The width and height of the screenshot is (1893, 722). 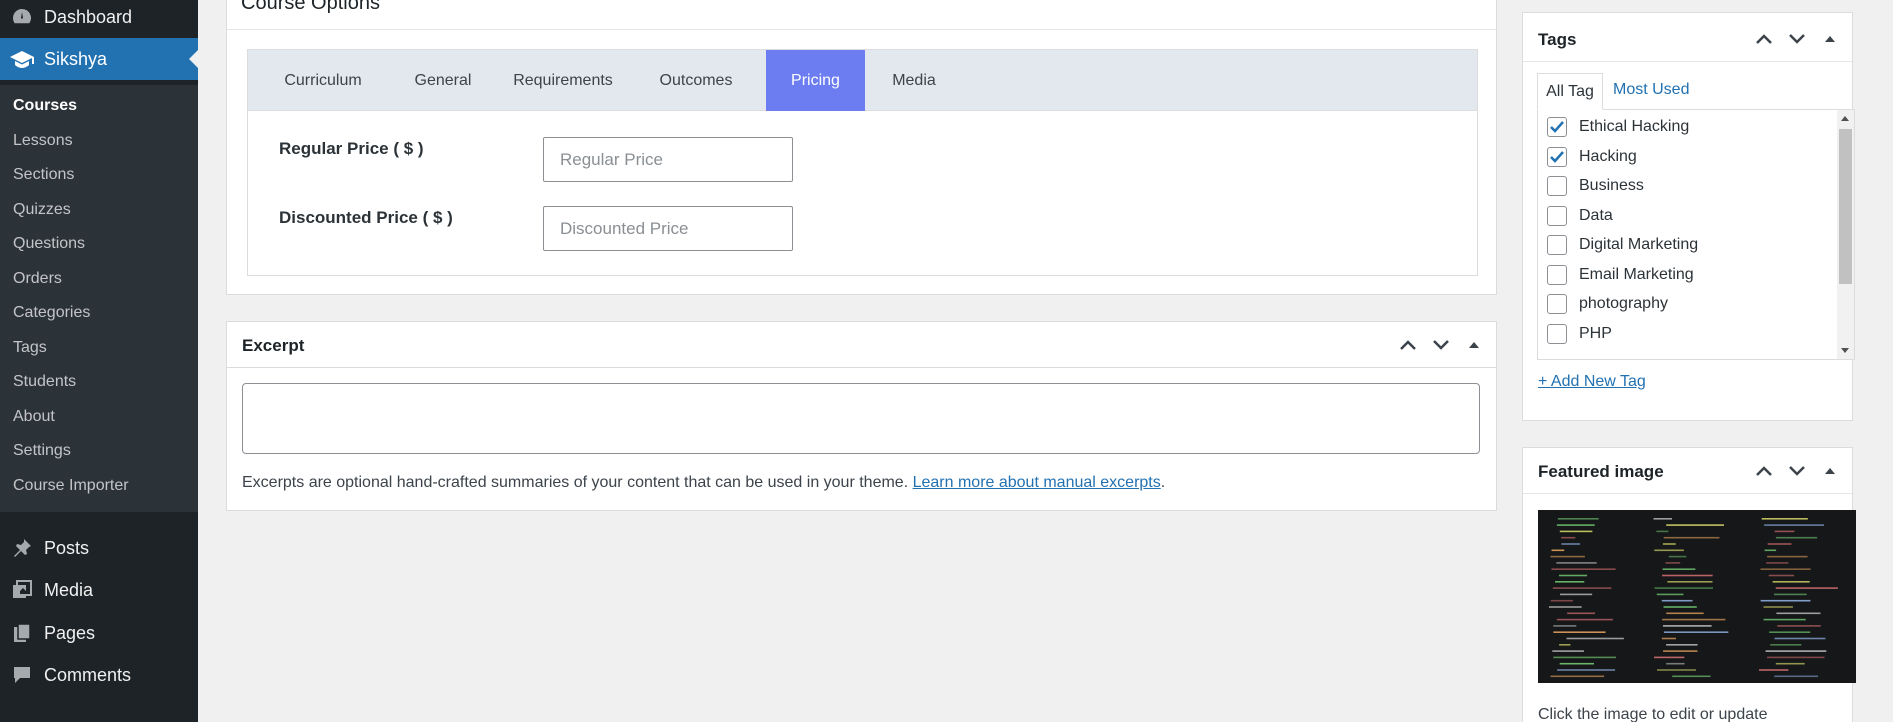 What do you see at coordinates (42, 210) in the screenshot?
I see `submenu-quizzes: Quizzes` at bounding box center [42, 210].